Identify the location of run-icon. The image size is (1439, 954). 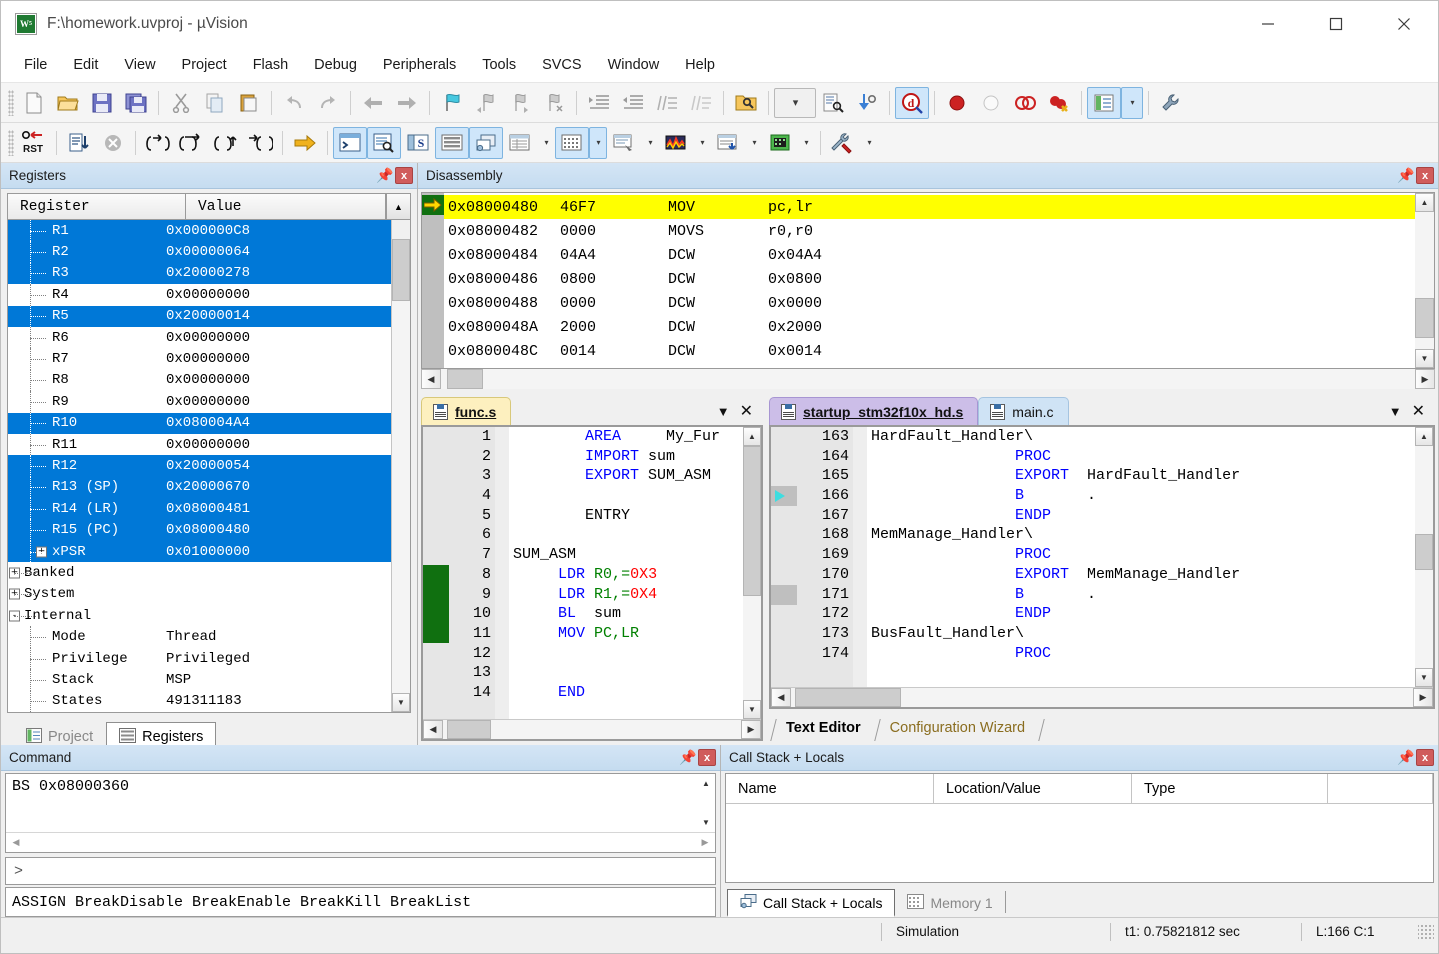
(79, 143).